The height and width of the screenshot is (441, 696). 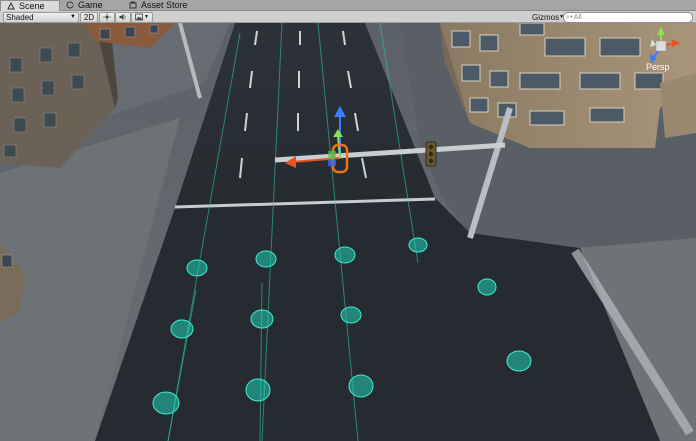 I want to click on scene-icon, so click(x=11, y=5).